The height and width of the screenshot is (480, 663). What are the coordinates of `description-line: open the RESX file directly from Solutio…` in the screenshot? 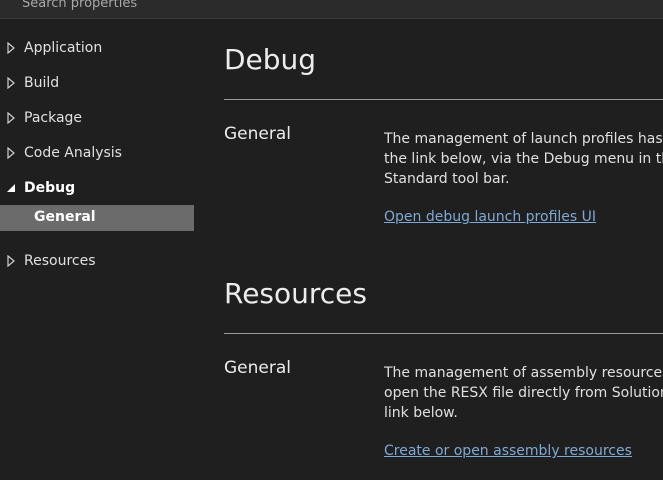 It's located at (523, 393).